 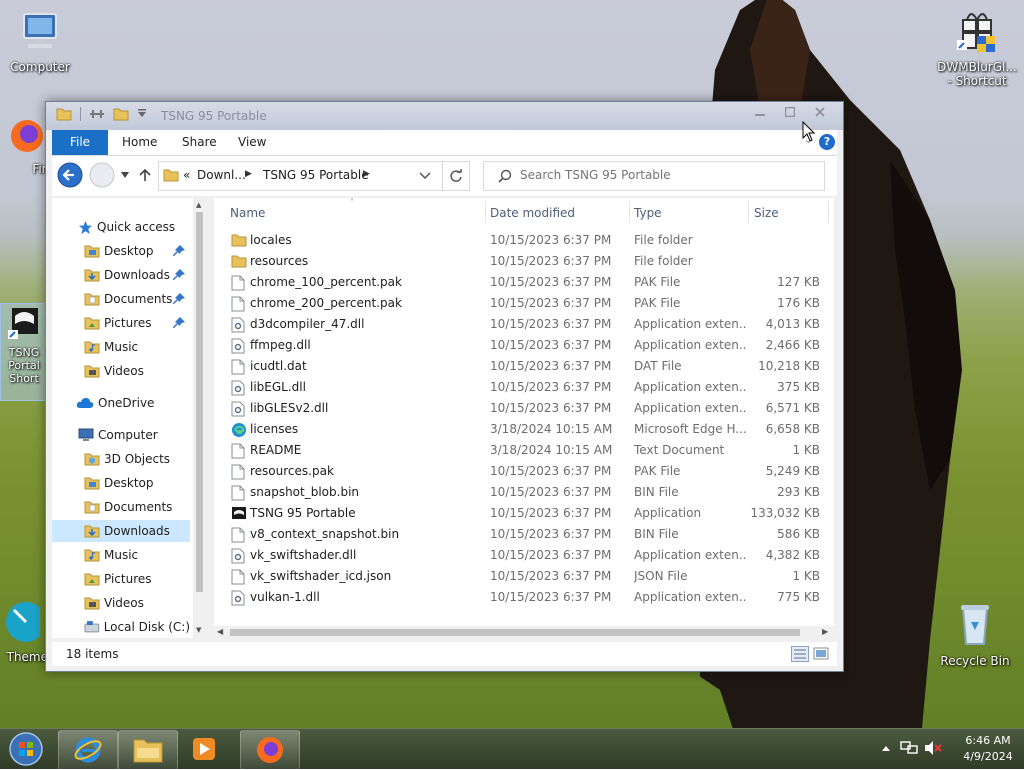 I want to click on search-box, so click(x=654, y=176).